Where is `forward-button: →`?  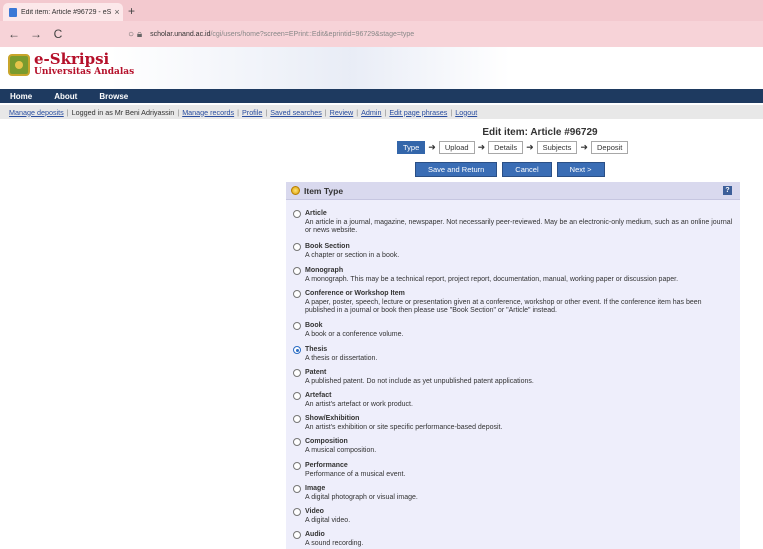
forward-button: → is located at coordinates (36, 34).